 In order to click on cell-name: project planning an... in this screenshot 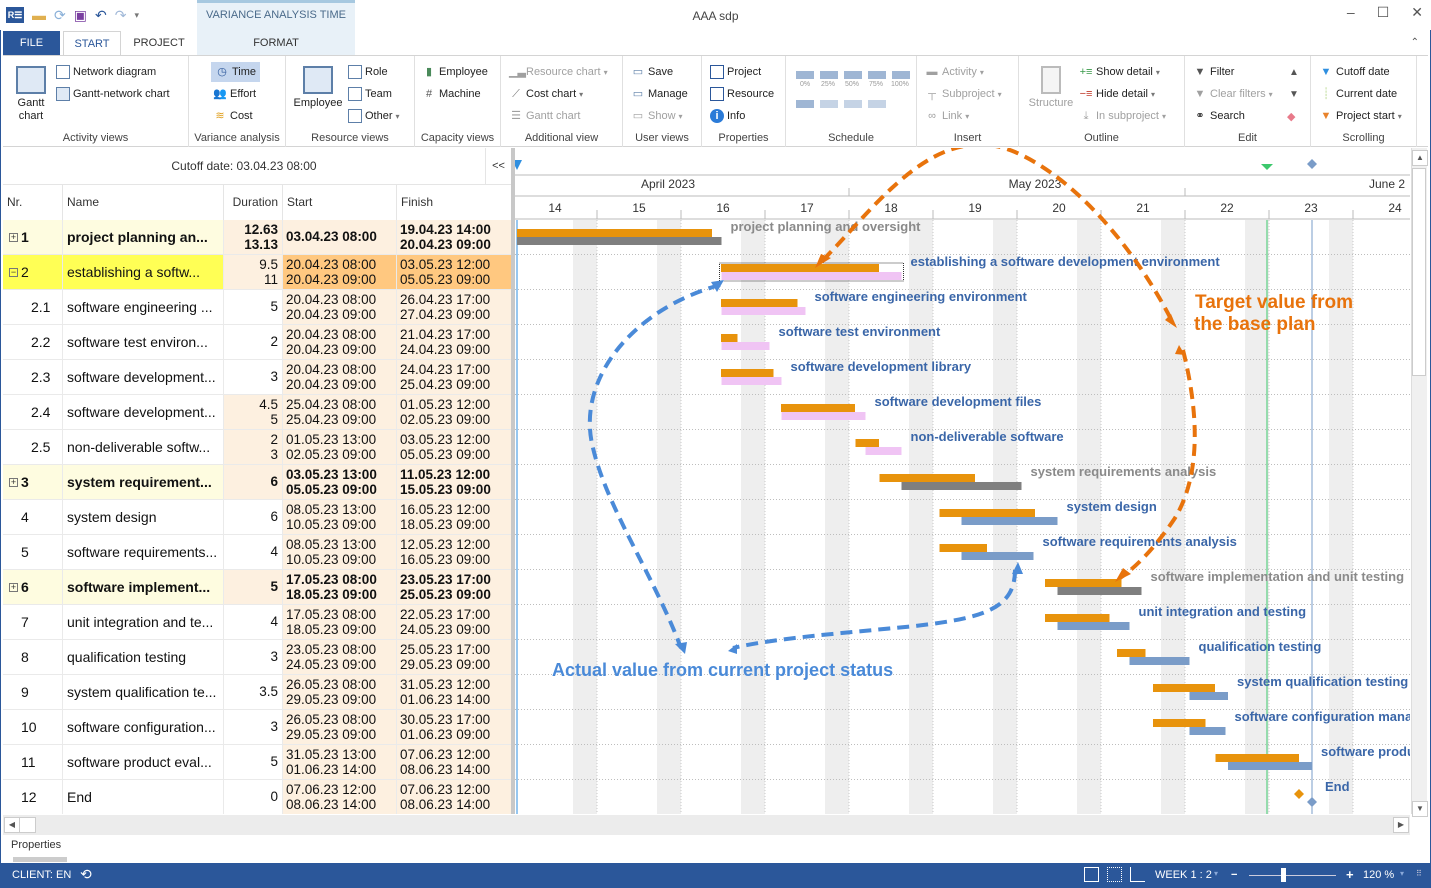, I will do `click(143, 237)`.